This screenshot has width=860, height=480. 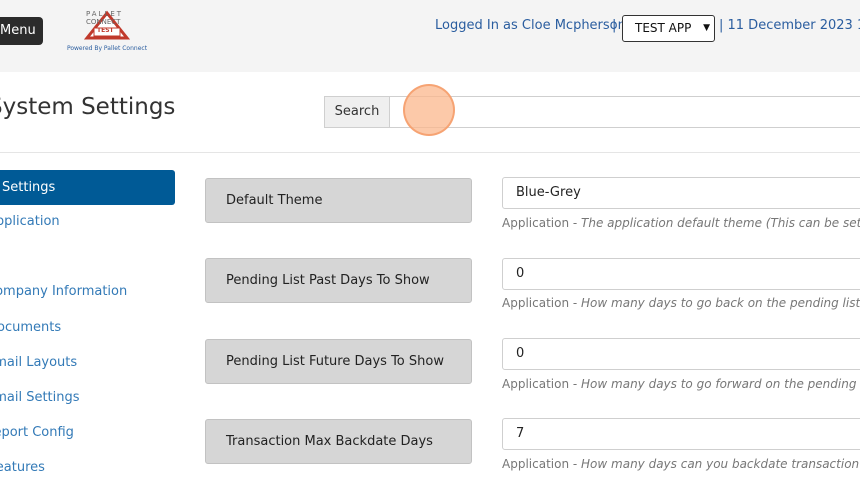 I want to click on app-select: TEST APP ▼, so click(x=668, y=28).